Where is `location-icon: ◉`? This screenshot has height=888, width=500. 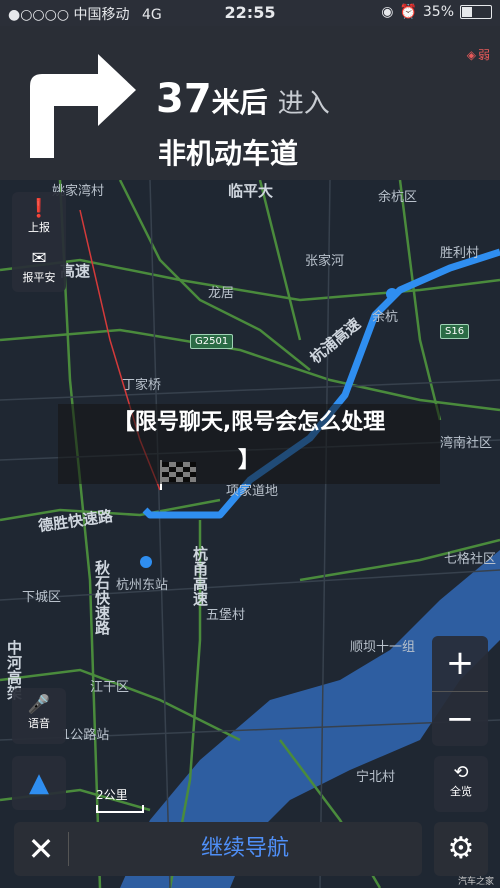 location-icon: ◉ is located at coordinates (387, 12).